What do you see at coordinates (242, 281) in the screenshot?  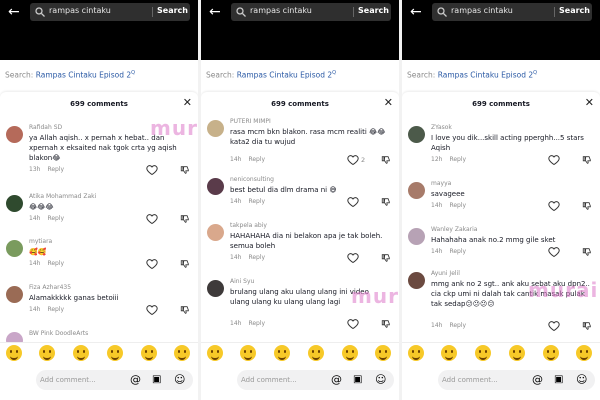 I see `comment-username: Aini Syu` at bounding box center [242, 281].